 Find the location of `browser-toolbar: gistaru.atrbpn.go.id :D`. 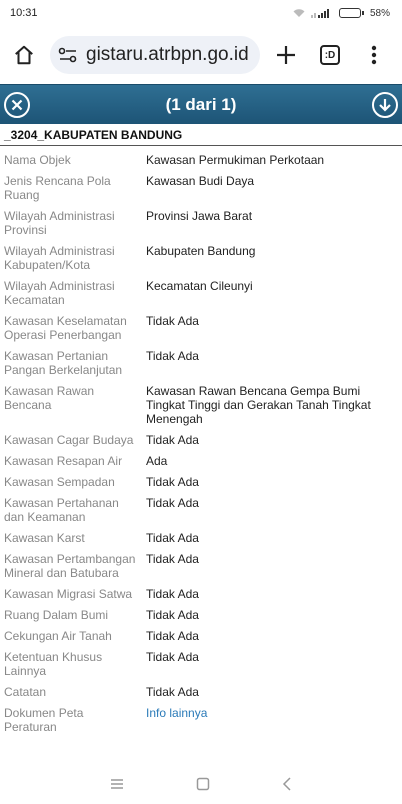

browser-toolbar: gistaru.atrbpn.go.id :D is located at coordinates (201, 55).